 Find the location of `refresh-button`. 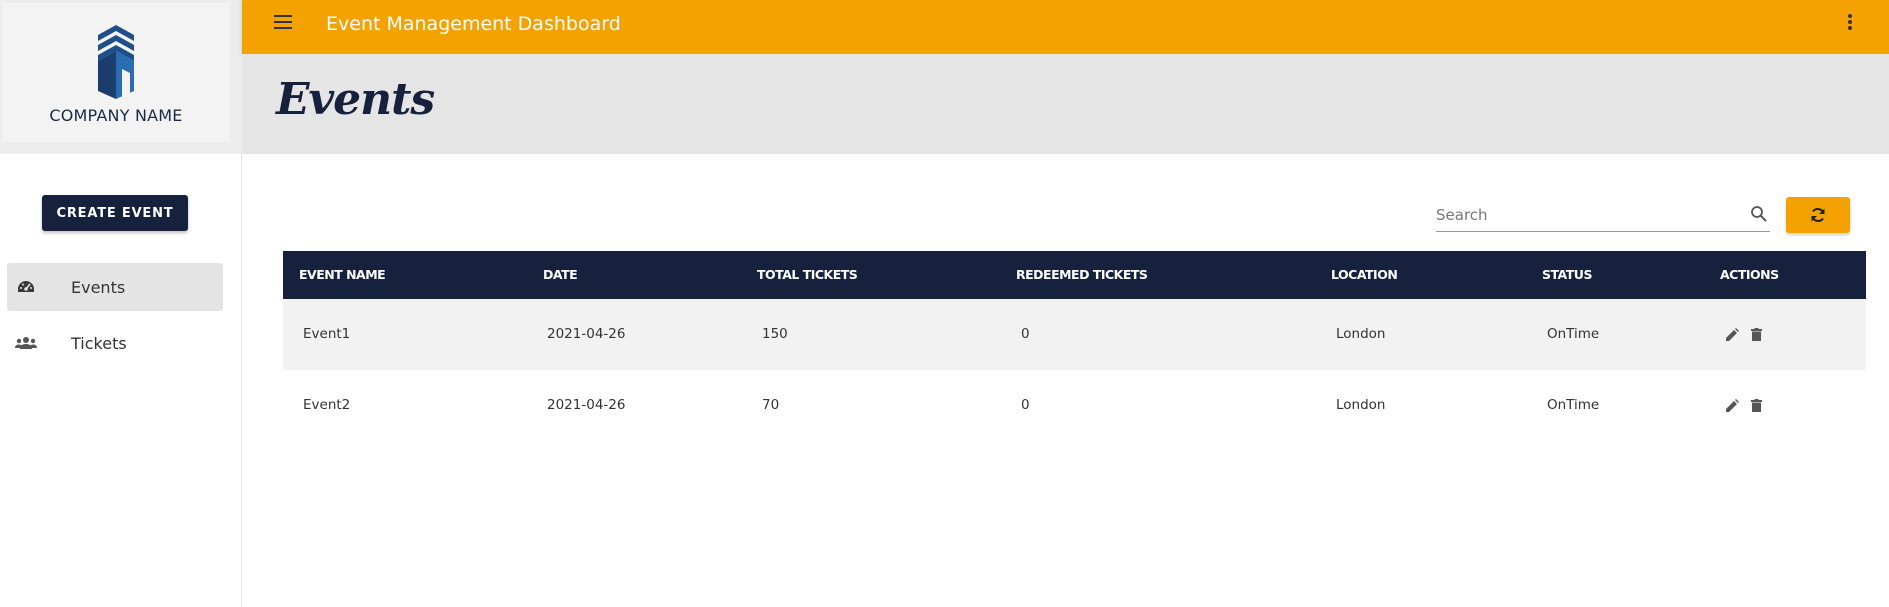

refresh-button is located at coordinates (1818, 215).